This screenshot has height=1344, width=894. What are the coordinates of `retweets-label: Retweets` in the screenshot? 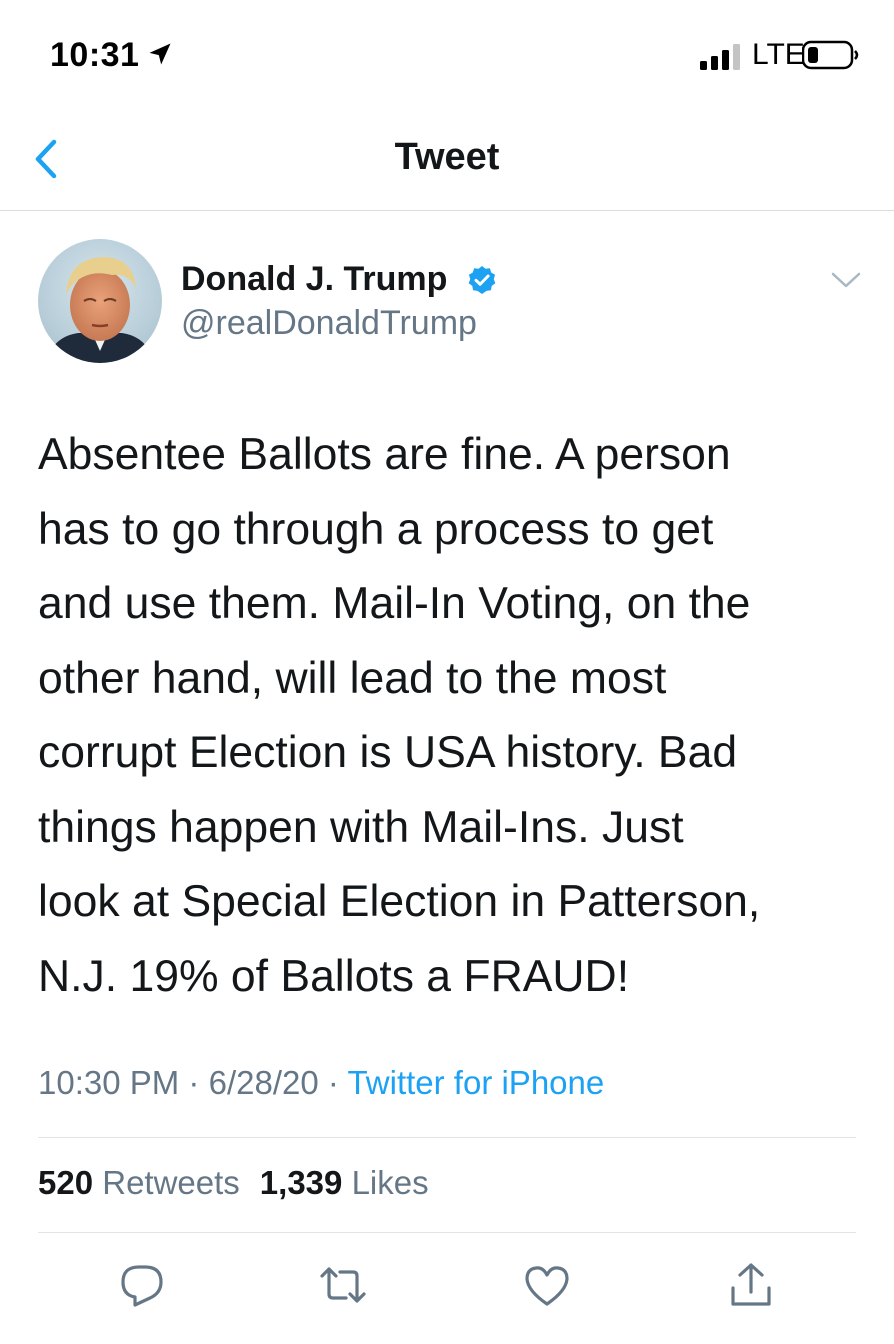 It's located at (171, 1182).